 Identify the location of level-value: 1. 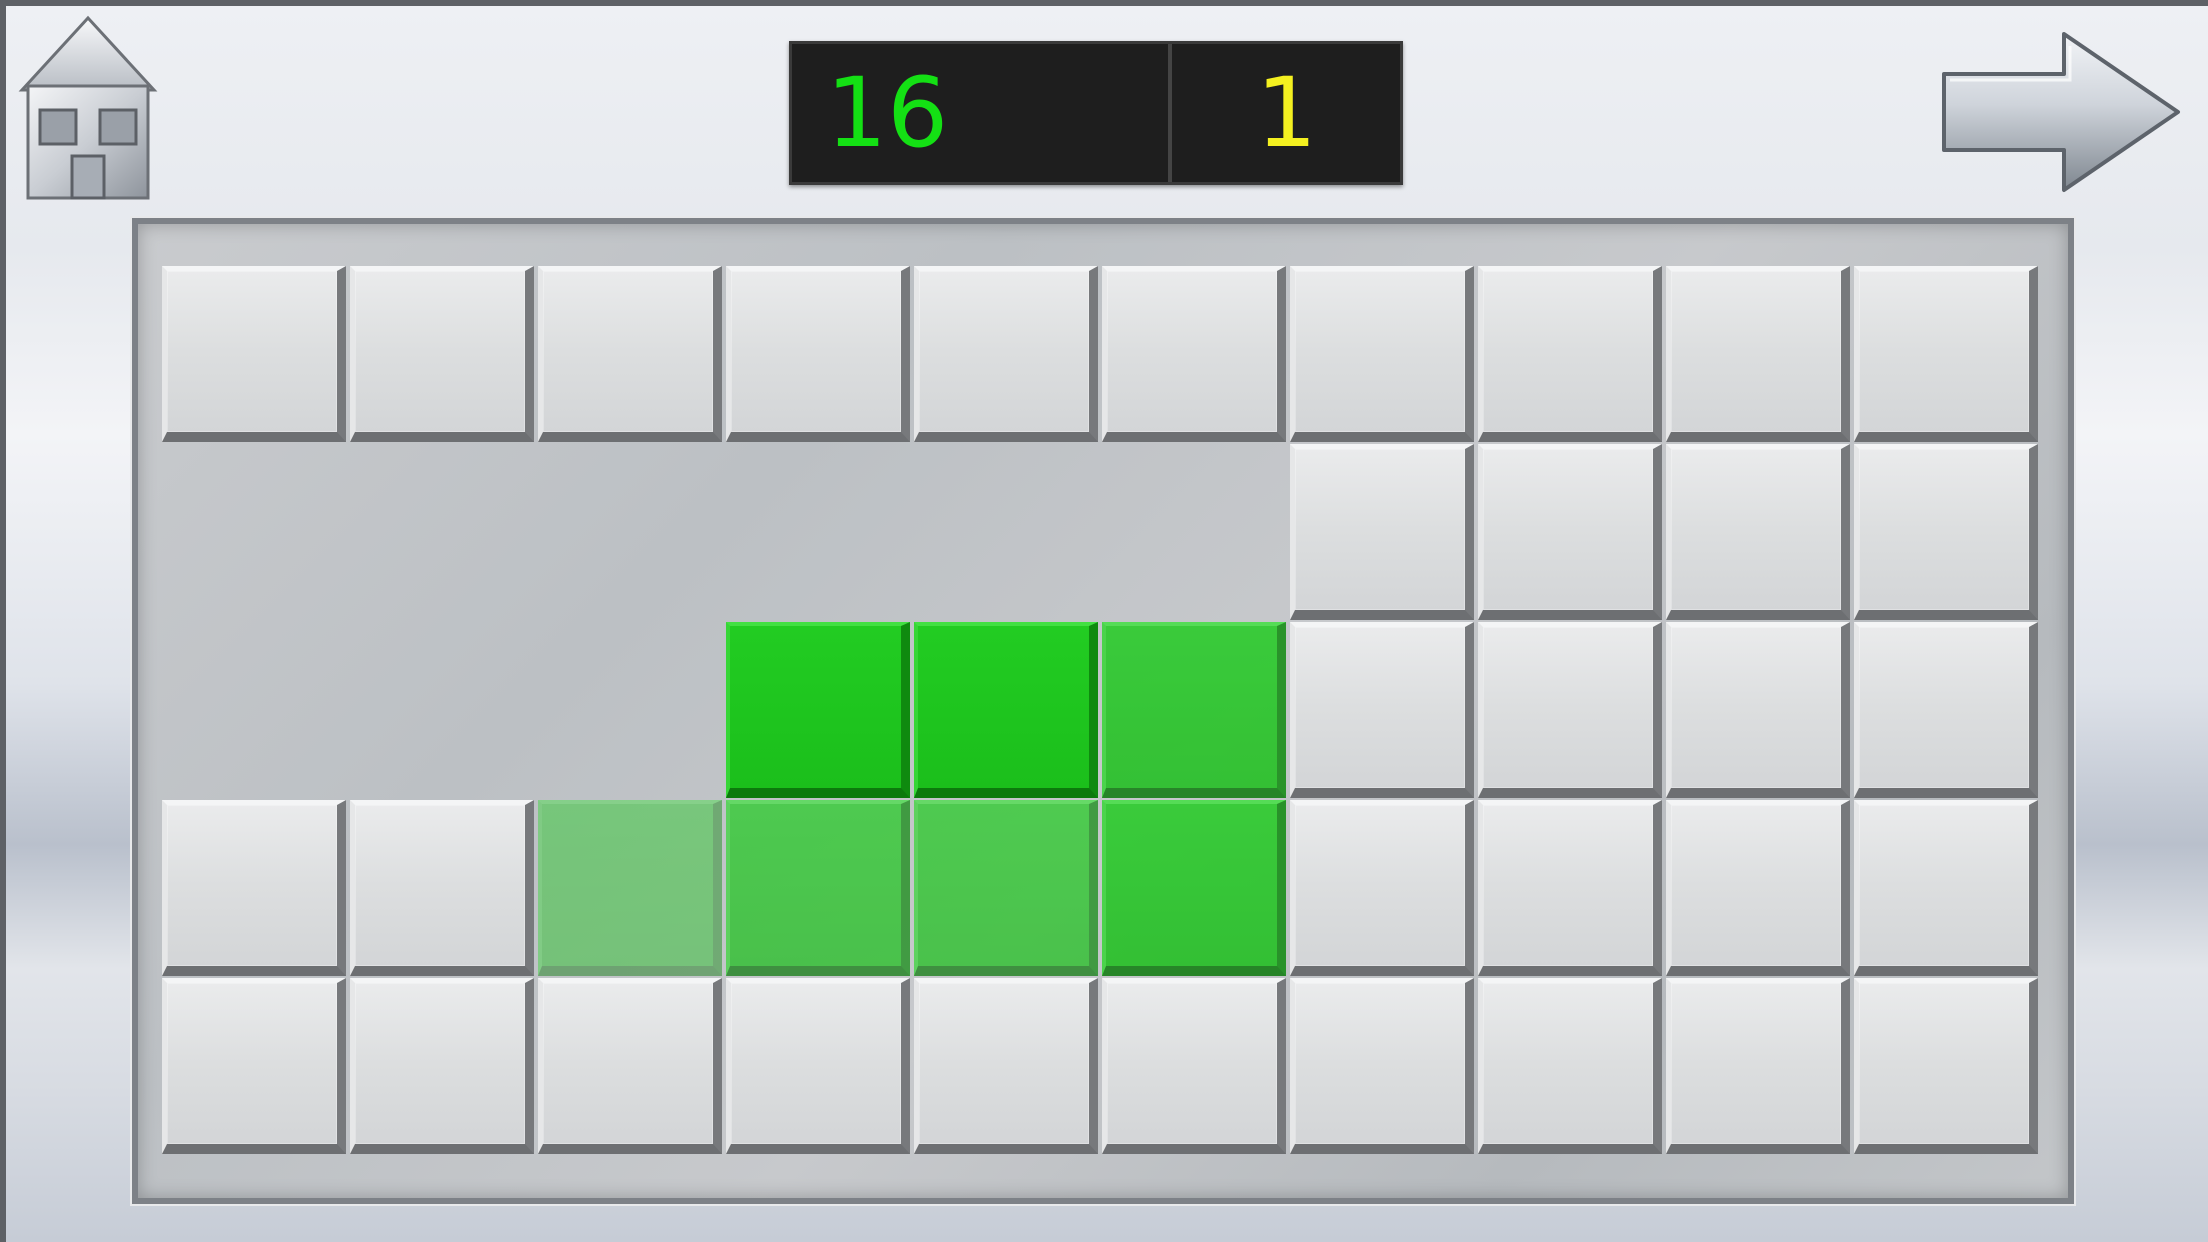
(1287, 113).